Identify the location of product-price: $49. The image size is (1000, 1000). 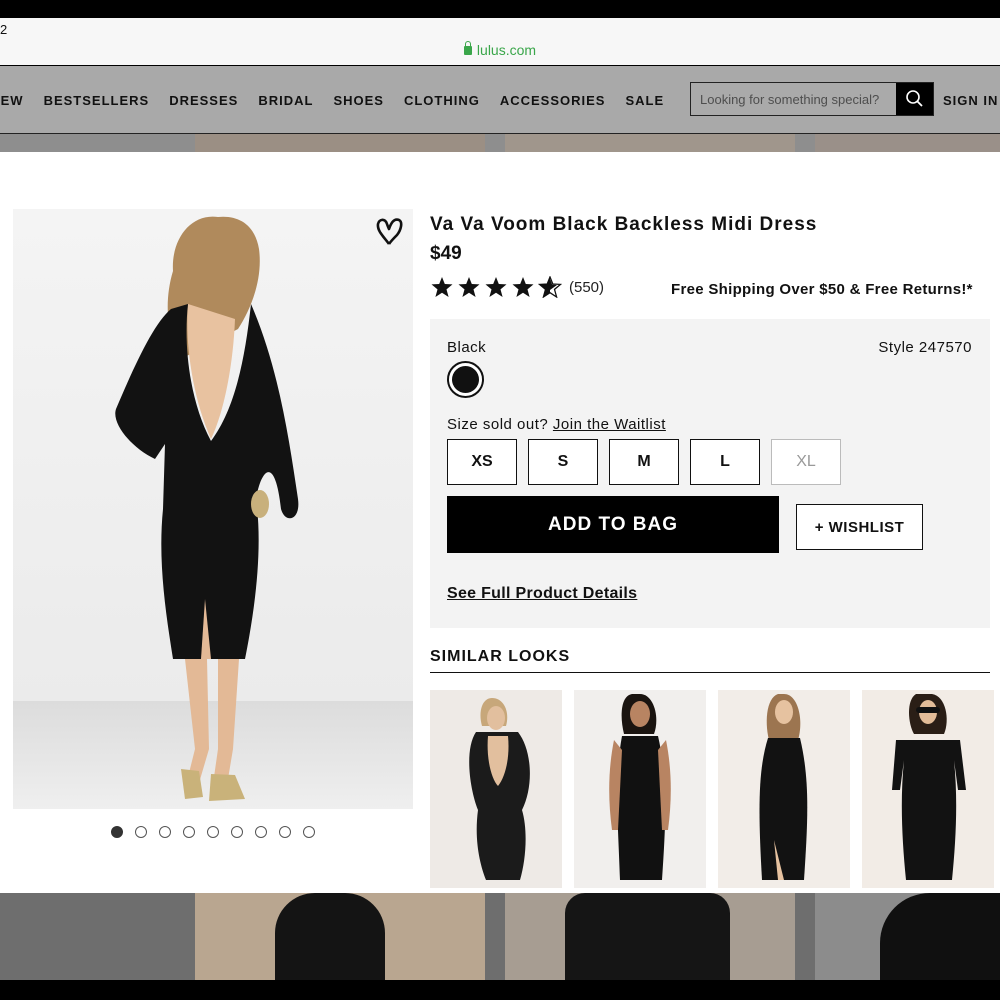
(446, 253).